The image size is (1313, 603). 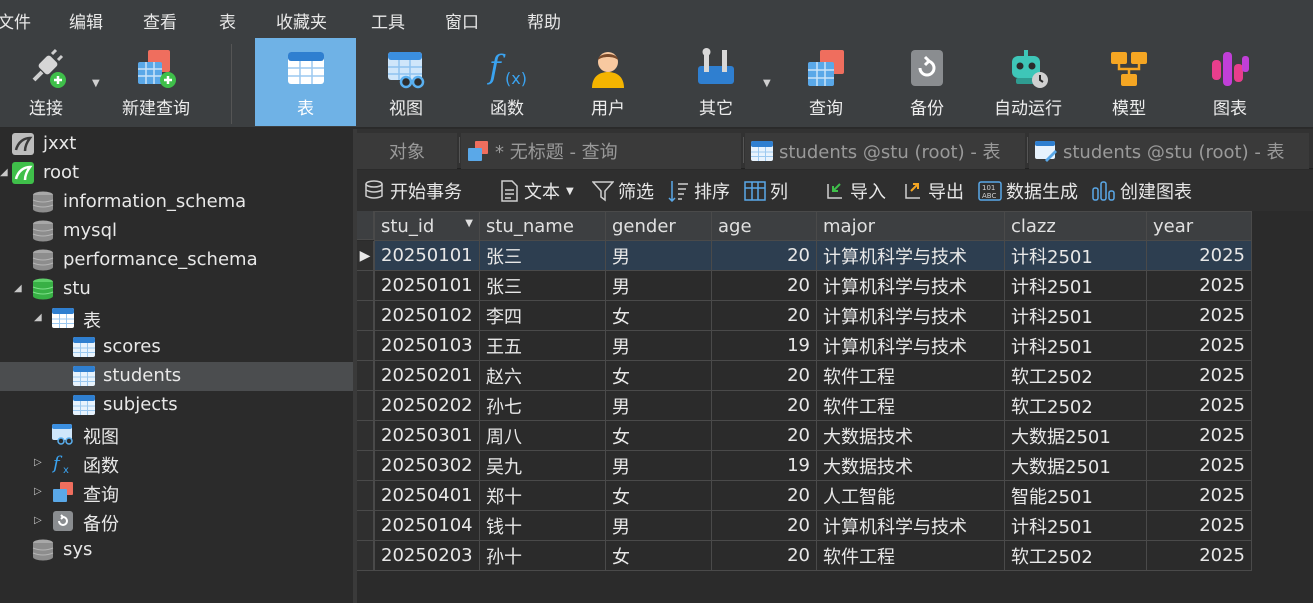 What do you see at coordinates (885, 151) in the screenshot?
I see `tab-students-table: students @stu (root) - 表` at bounding box center [885, 151].